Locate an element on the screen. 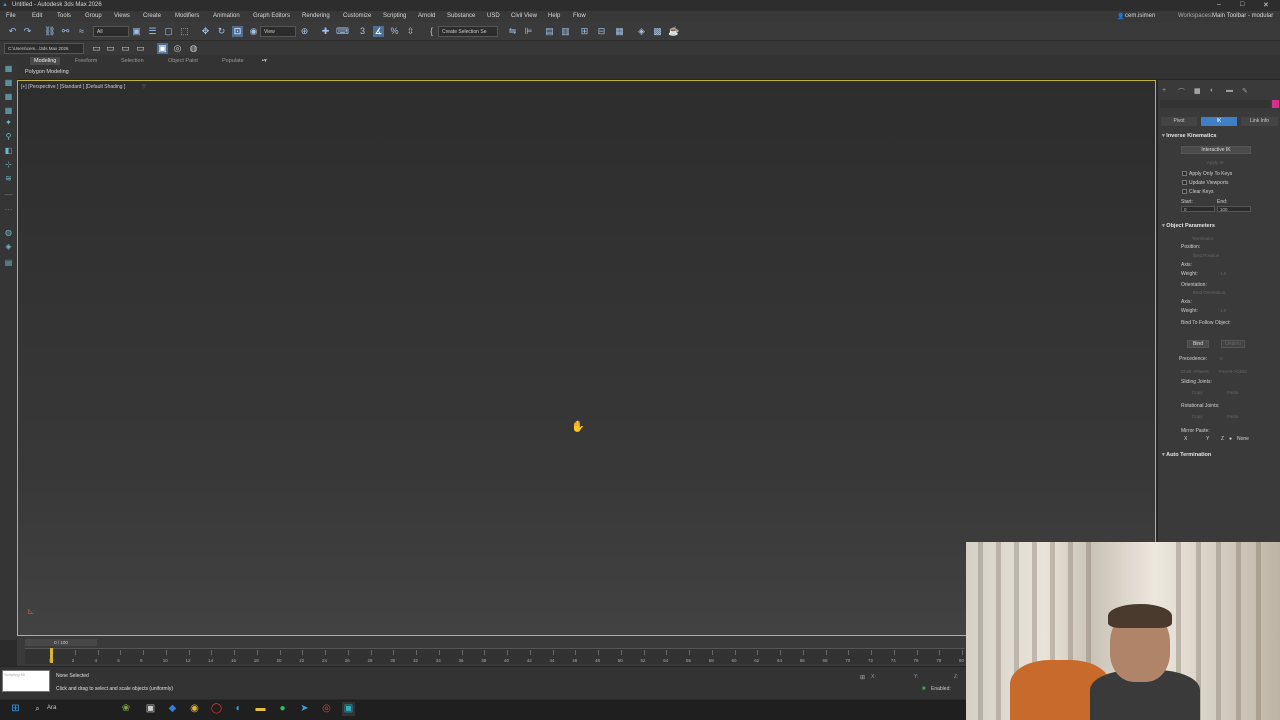 The image size is (1280, 720). percent-snap-icon: % is located at coordinates (394, 31).